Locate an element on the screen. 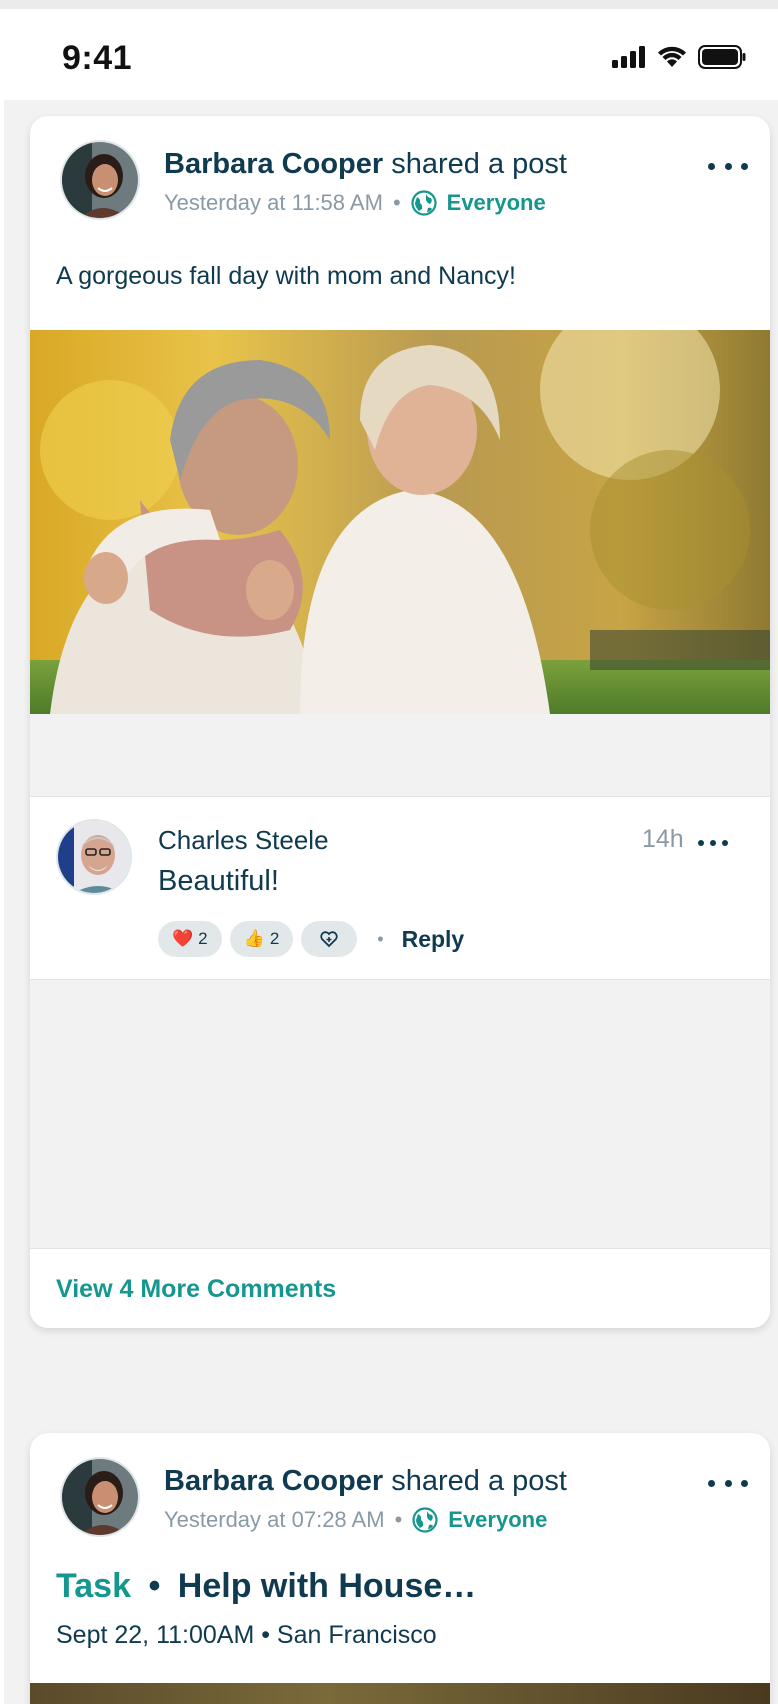 This screenshot has width=778, height=1704. post-meta: Yesterday at 11:58 AM • Everyone is located at coordinates (355, 203).